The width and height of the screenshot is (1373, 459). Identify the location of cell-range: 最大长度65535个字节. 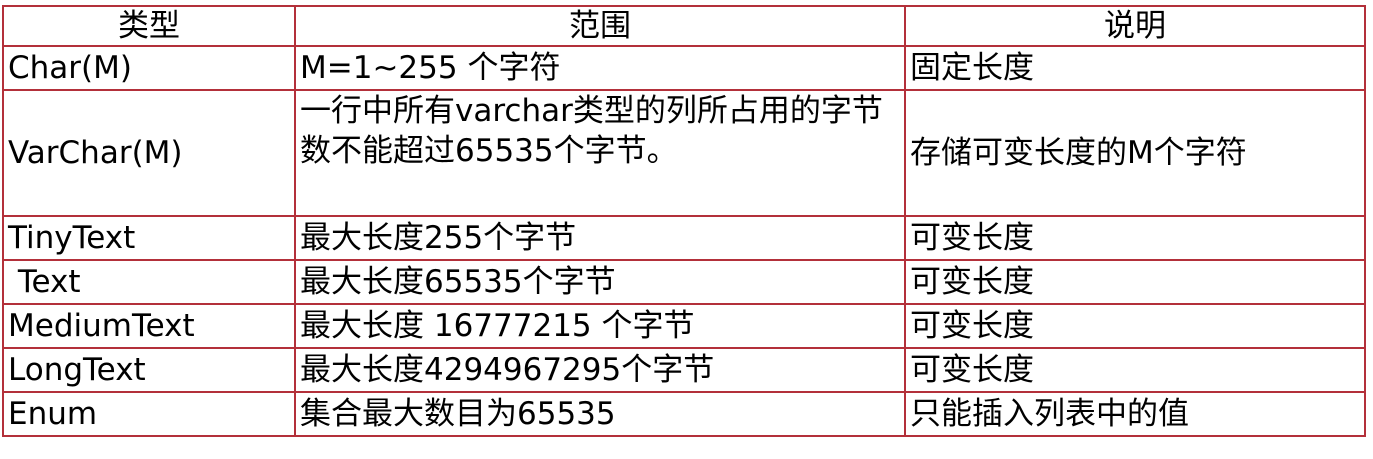
(600, 282).